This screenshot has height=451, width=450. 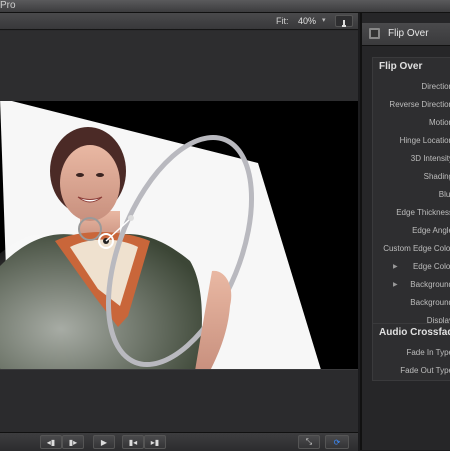 What do you see at coordinates (73, 442) in the screenshot?
I see `next-frame-button: ▮▸` at bounding box center [73, 442].